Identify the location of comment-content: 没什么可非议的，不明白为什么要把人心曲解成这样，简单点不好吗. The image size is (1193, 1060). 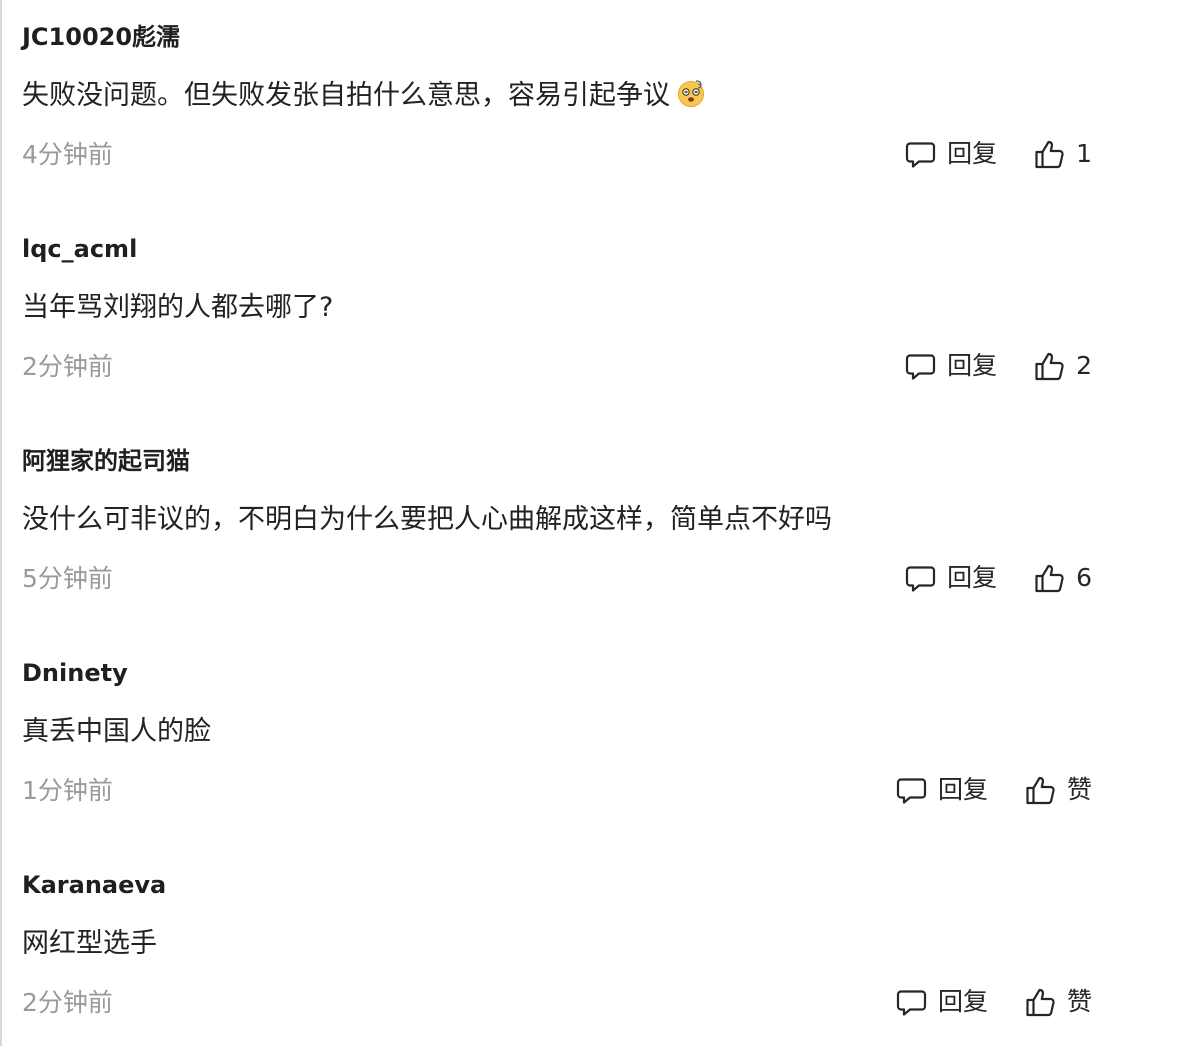
(427, 520).